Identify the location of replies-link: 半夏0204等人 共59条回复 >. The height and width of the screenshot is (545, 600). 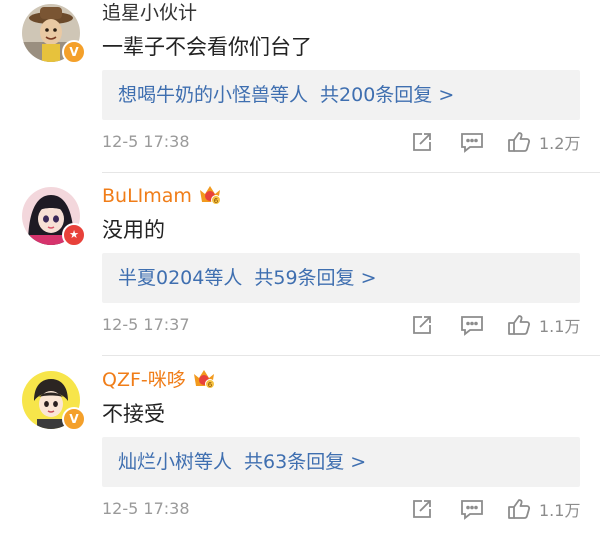
(341, 278).